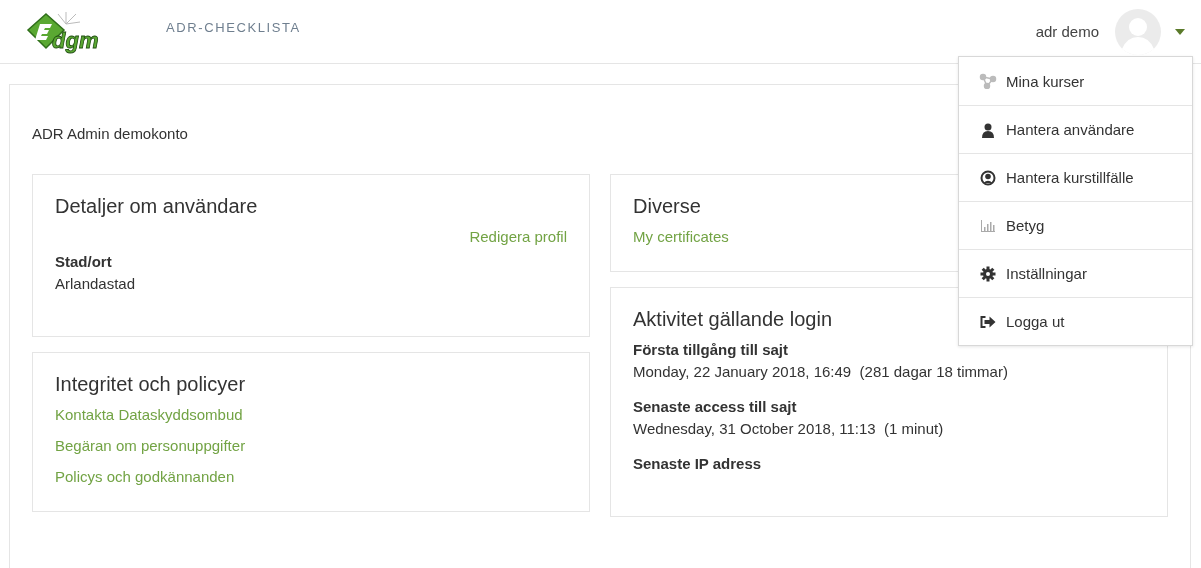  What do you see at coordinates (1075, 129) in the screenshot?
I see `menu-item: Hantera användare` at bounding box center [1075, 129].